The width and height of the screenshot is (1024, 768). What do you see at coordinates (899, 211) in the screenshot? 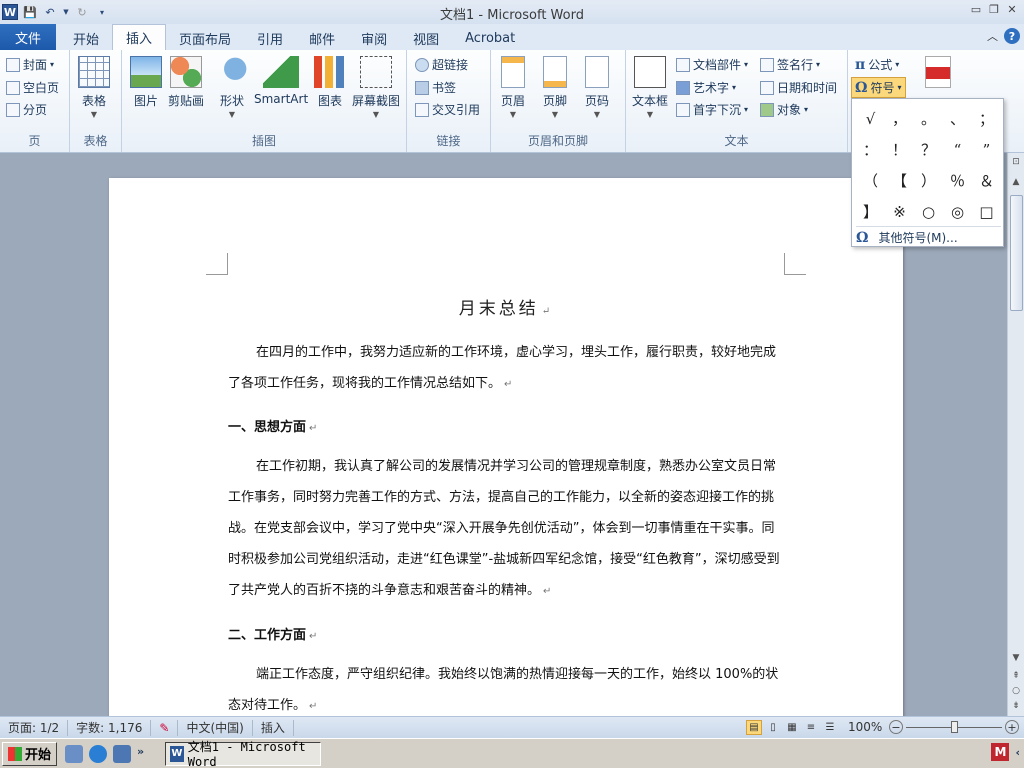
I see `symbol-cell: ※` at bounding box center [899, 211].